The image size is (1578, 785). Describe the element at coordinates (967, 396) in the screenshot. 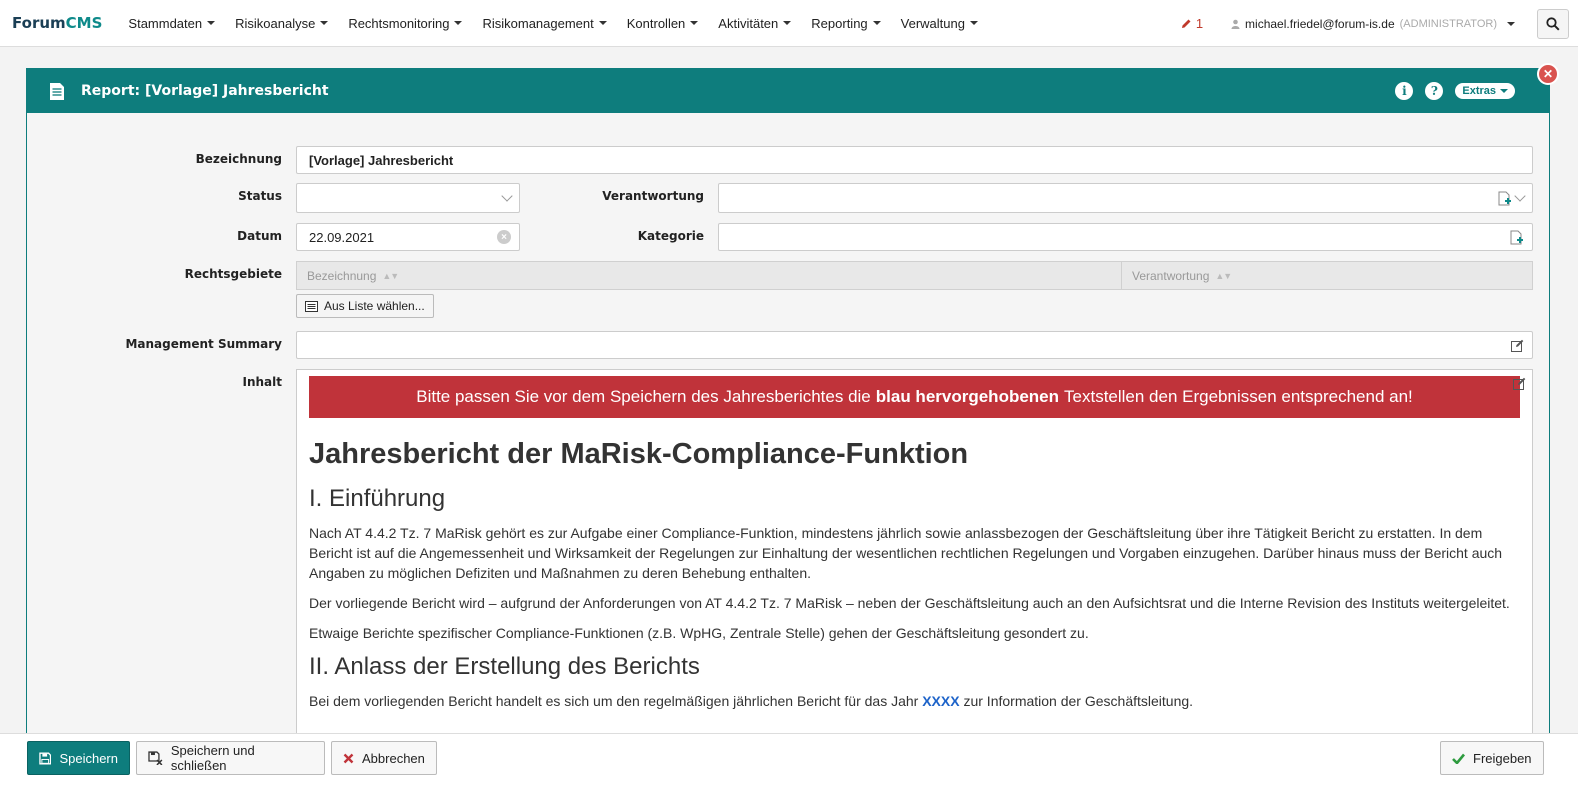

I see `notice-text-bold: blau hervorgehobenen` at that location.